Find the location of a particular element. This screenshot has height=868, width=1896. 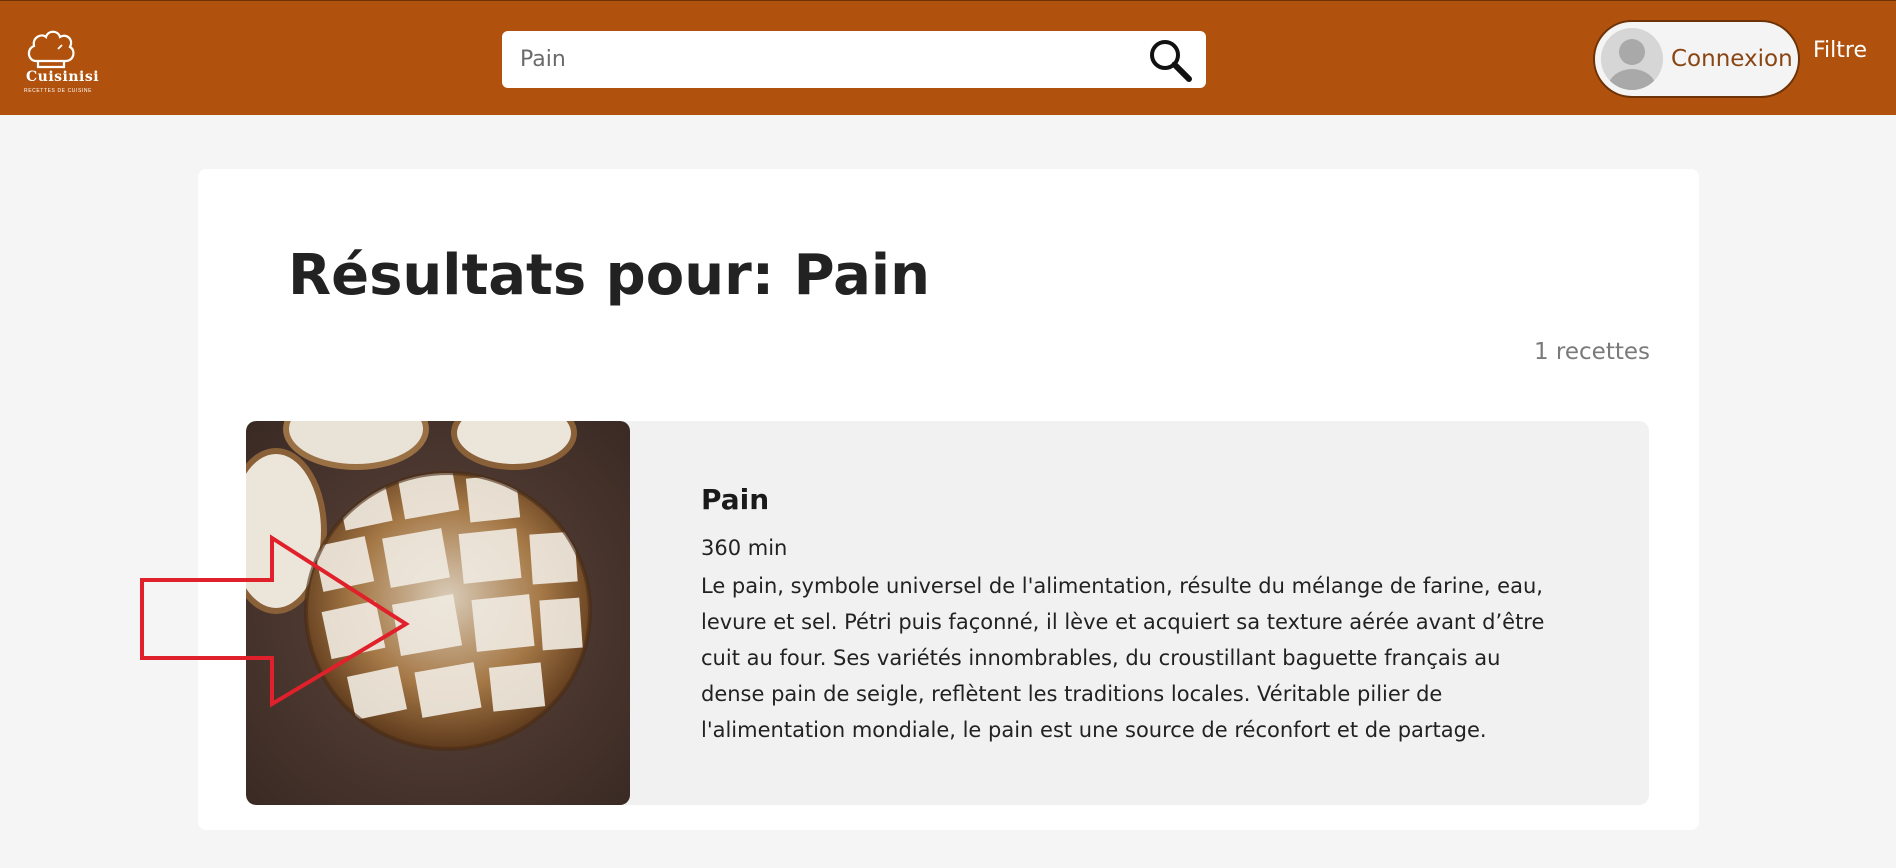

search-box is located at coordinates (854, 59).